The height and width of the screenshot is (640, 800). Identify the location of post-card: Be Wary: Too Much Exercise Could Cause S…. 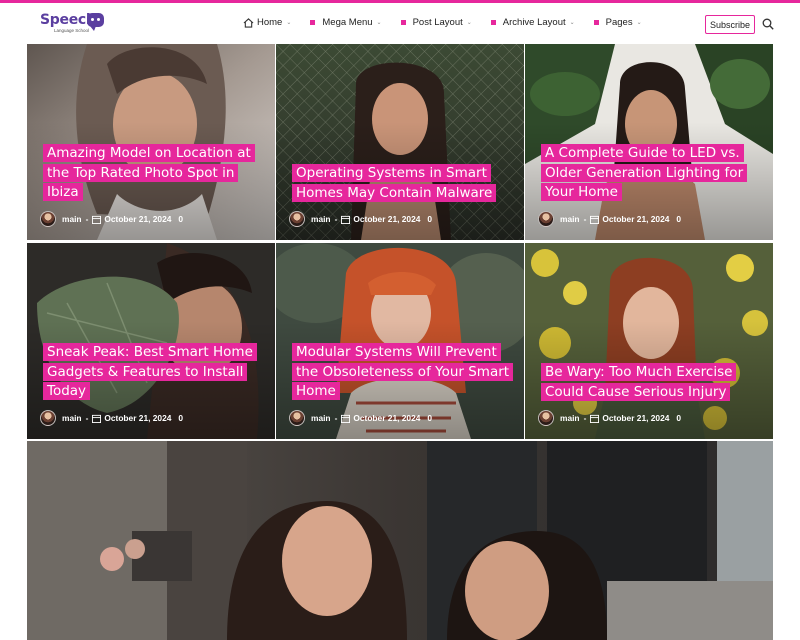
(649, 341).